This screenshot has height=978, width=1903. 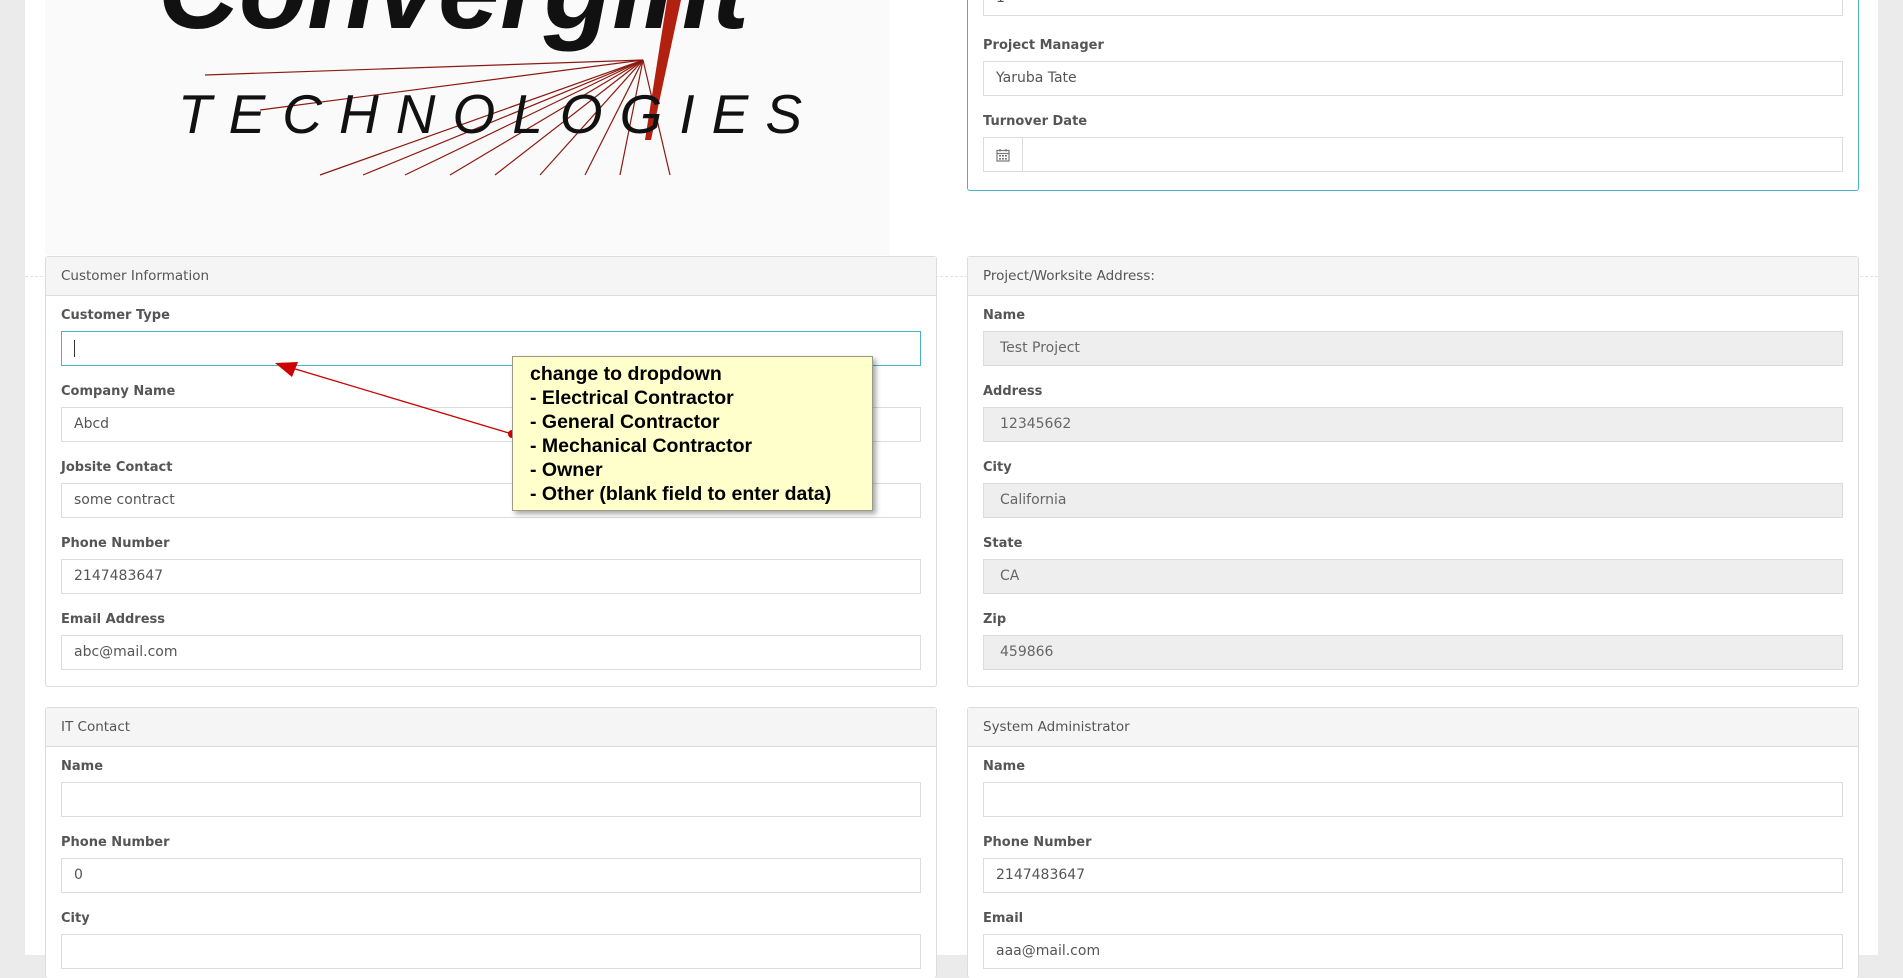 What do you see at coordinates (491, 576) in the screenshot?
I see `customer-phone-input: 2147483647` at bounding box center [491, 576].